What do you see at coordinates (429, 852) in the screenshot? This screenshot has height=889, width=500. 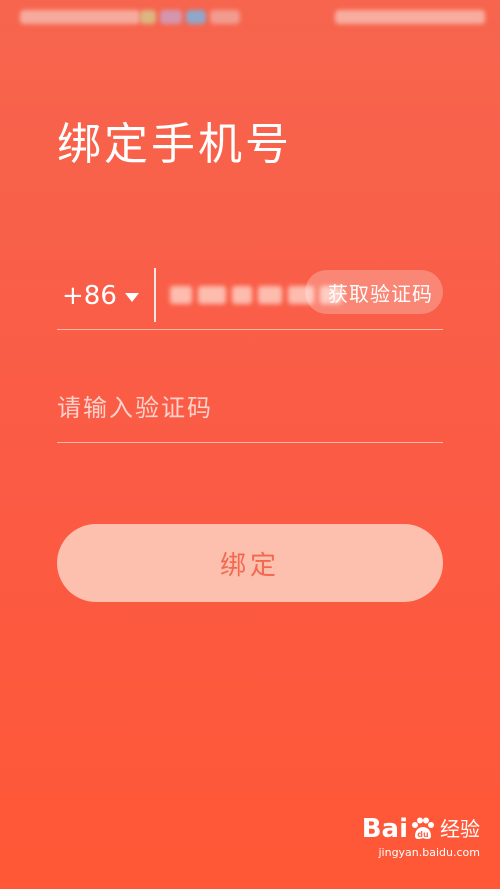 I see `watermark-url: jingyan.baidu.com` at bounding box center [429, 852].